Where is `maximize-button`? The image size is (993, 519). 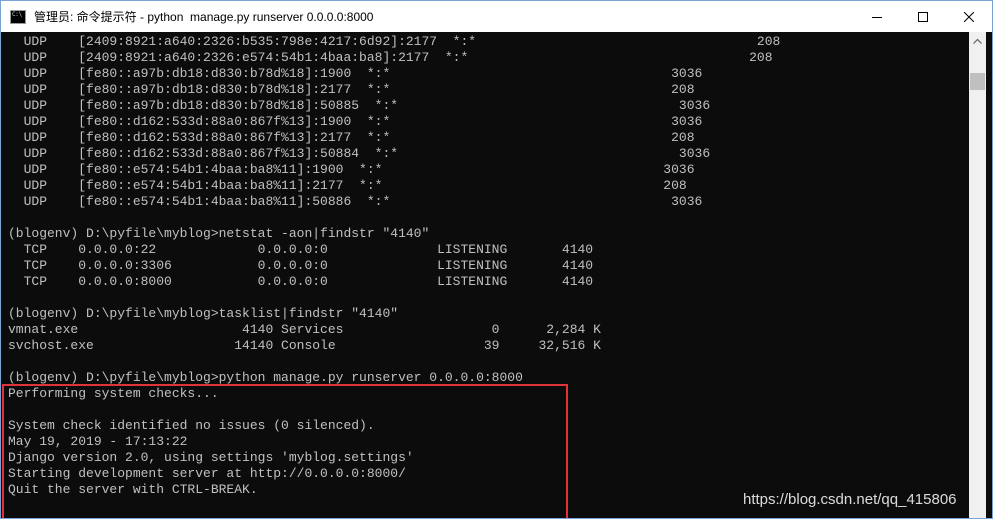 maximize-button is located at coordinates (923, 16).